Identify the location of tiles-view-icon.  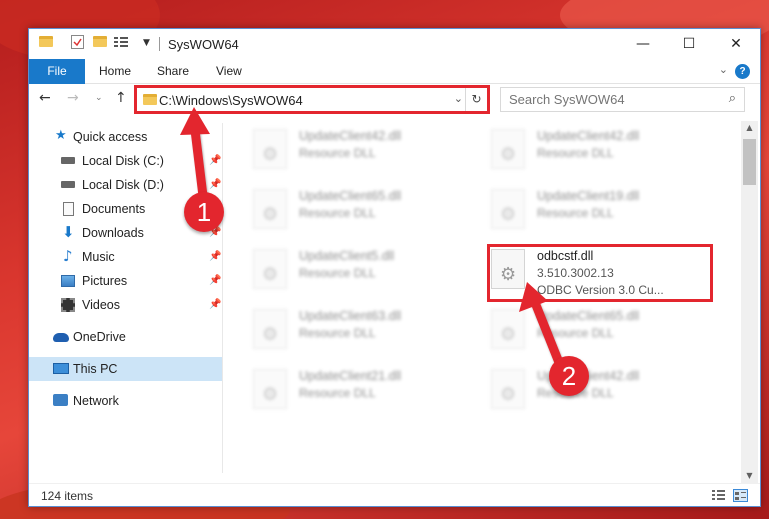
(740, 495).